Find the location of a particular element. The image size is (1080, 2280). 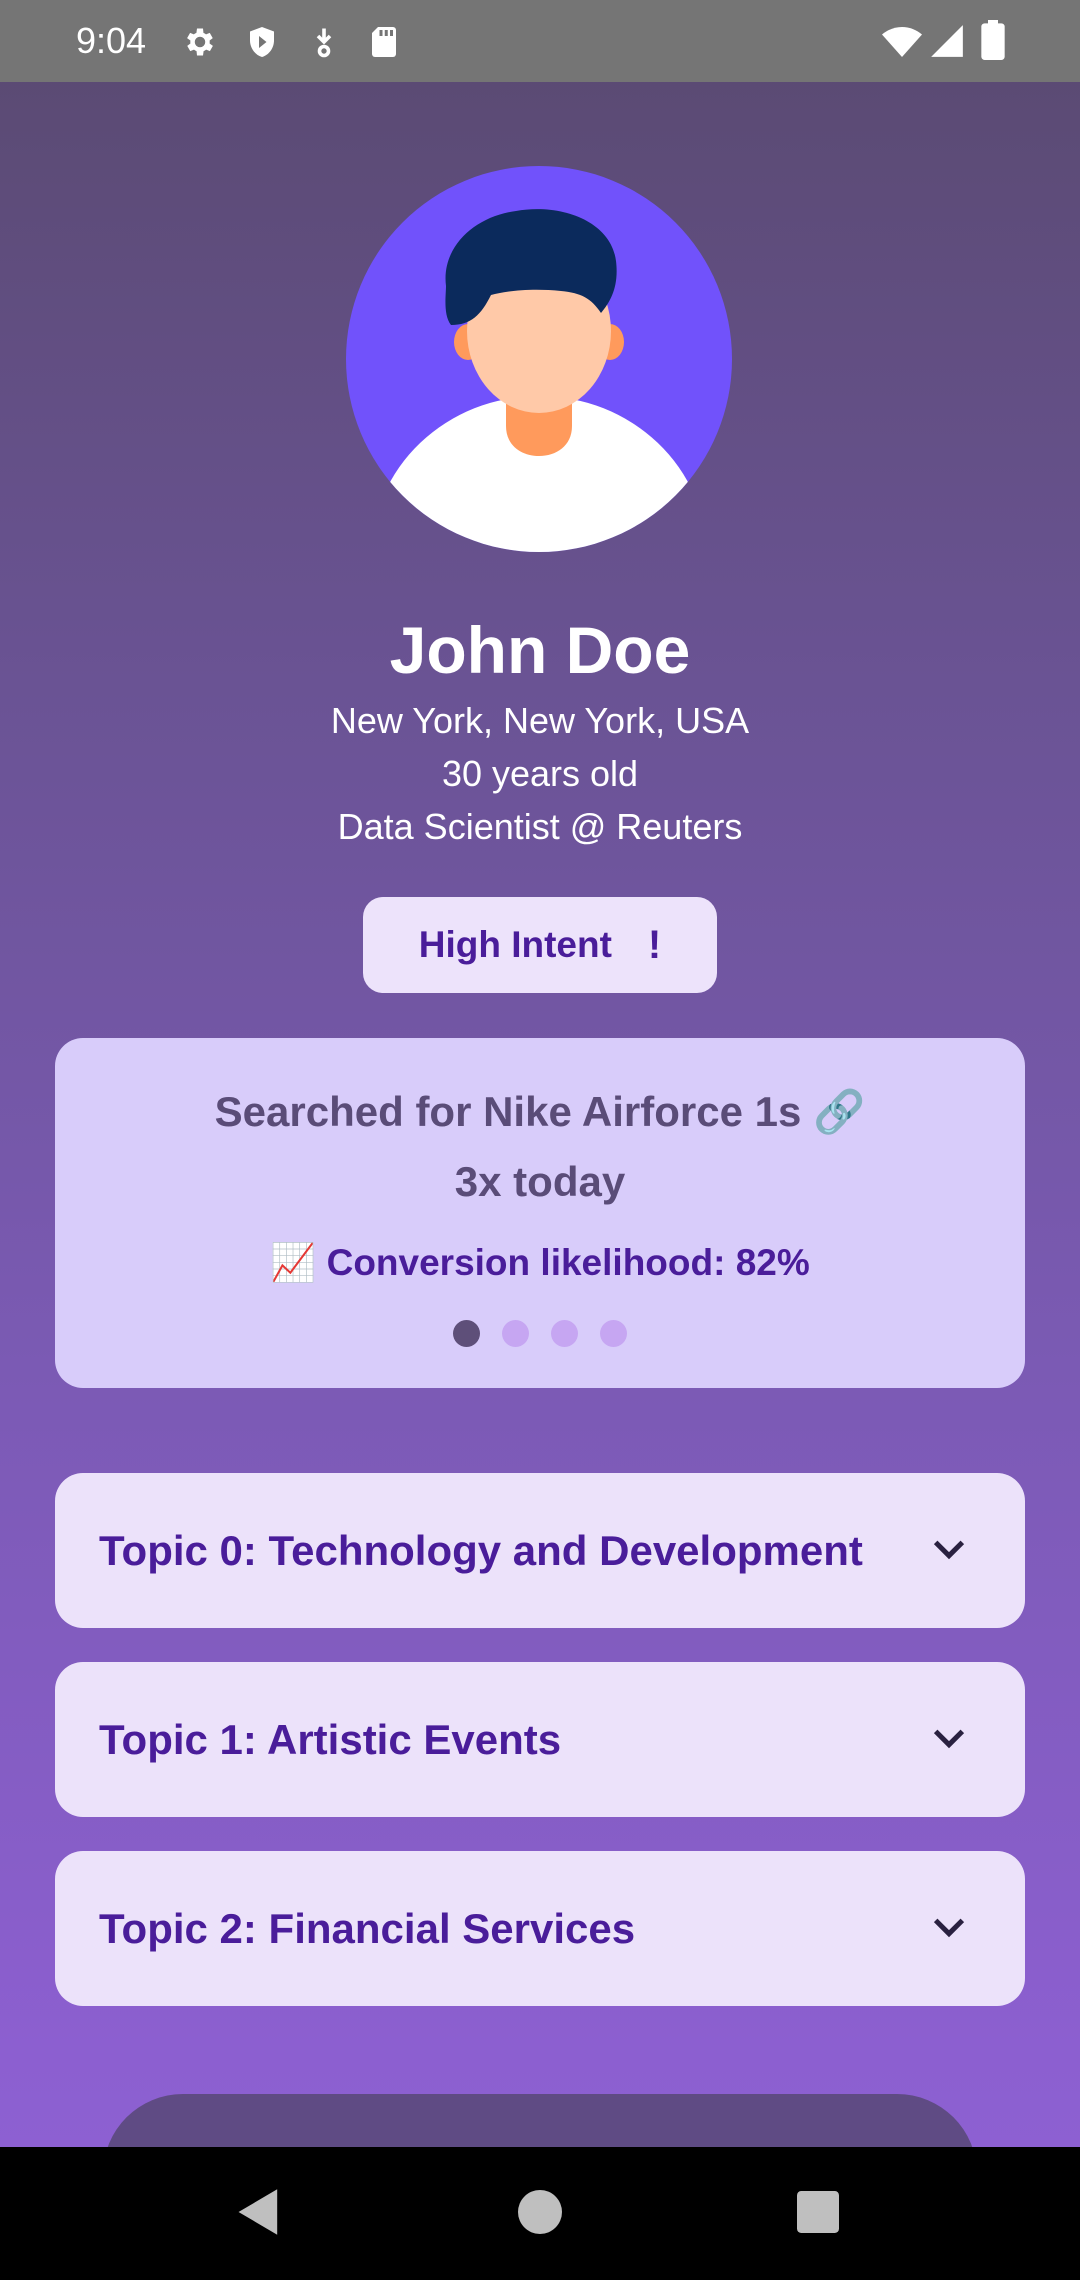

status-bar: 9:04 is located at coordinates (540, 41).